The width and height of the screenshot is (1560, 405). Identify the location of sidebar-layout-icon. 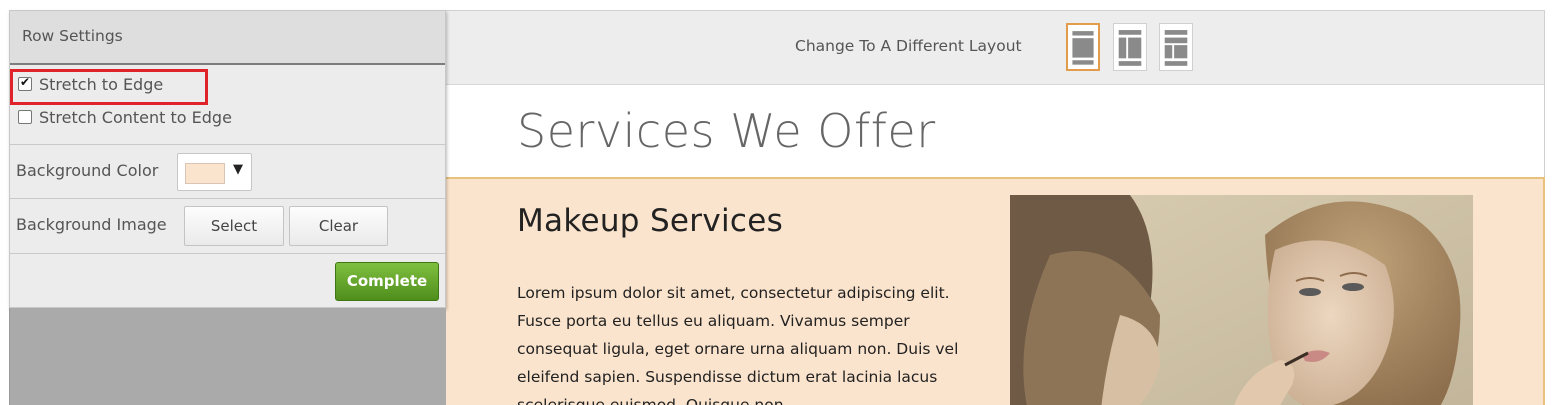
(1176, 48).